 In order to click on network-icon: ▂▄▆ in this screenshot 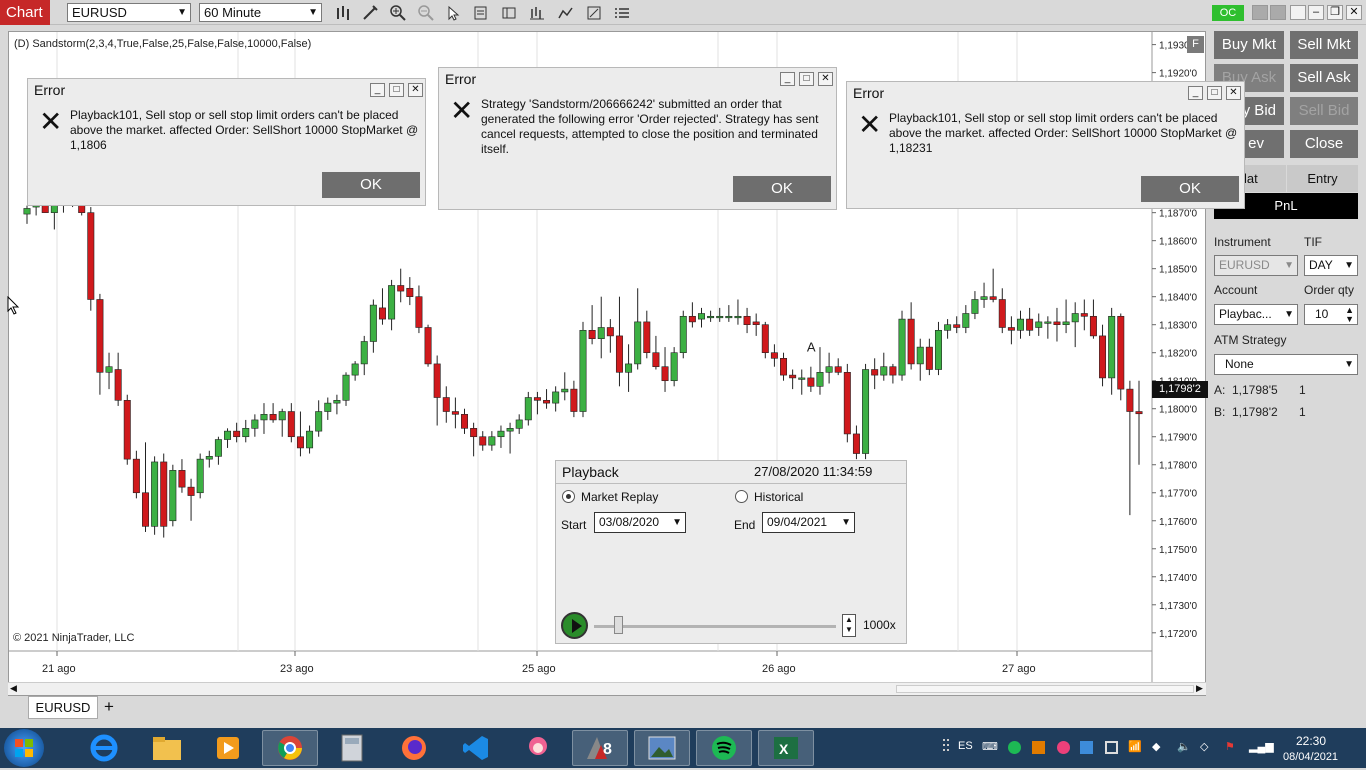, I will do `click(1261, 746)`.